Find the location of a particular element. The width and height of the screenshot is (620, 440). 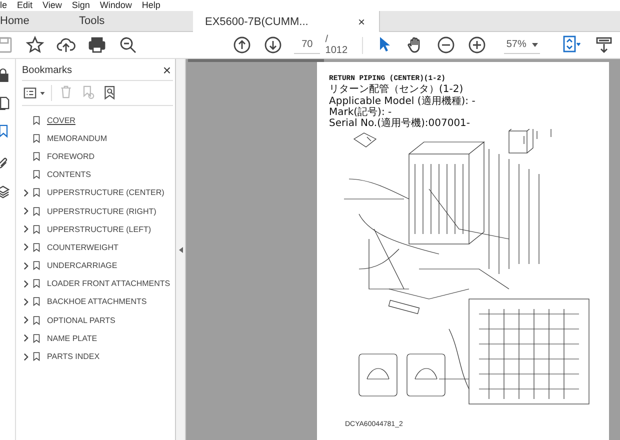

info-line: Mark(記号): - is located at coordinates (361, 112).